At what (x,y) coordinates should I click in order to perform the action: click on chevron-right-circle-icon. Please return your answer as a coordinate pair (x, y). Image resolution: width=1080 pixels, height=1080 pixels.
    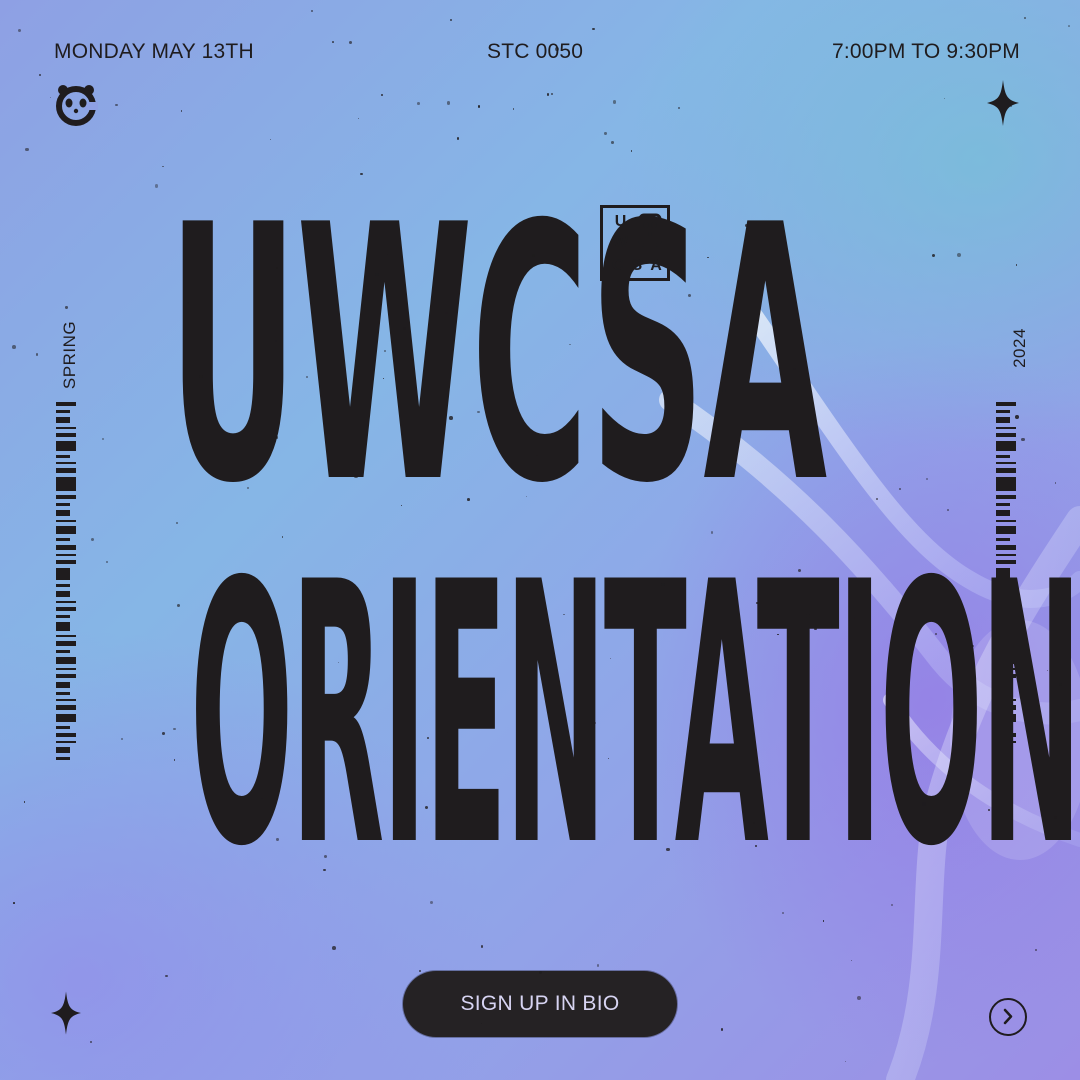
    Looking at the image, I should click on (1008, 1017).